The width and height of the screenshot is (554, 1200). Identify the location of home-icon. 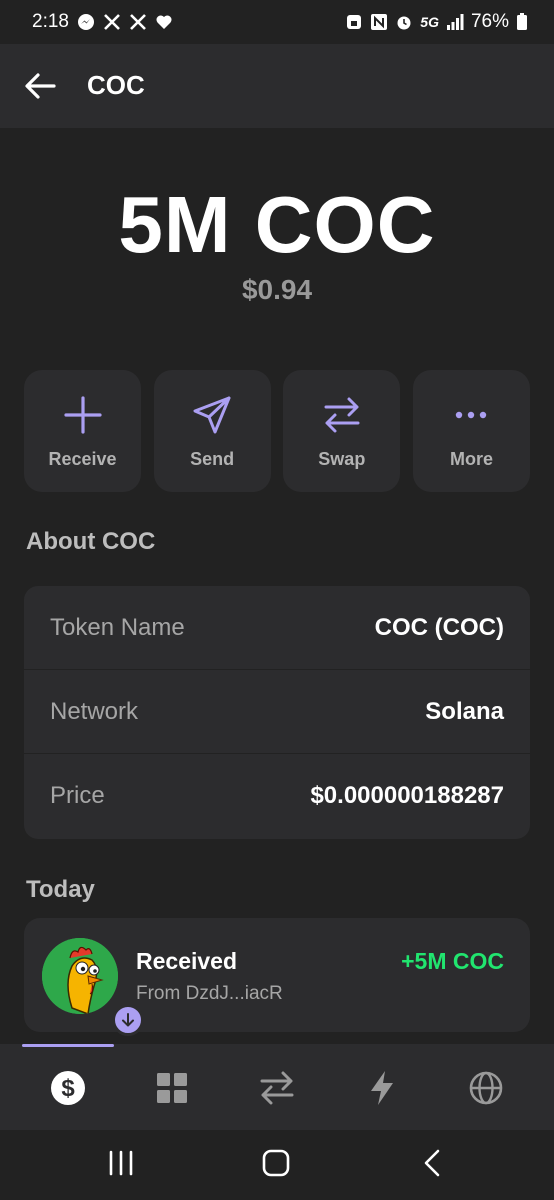
(276, 1163).